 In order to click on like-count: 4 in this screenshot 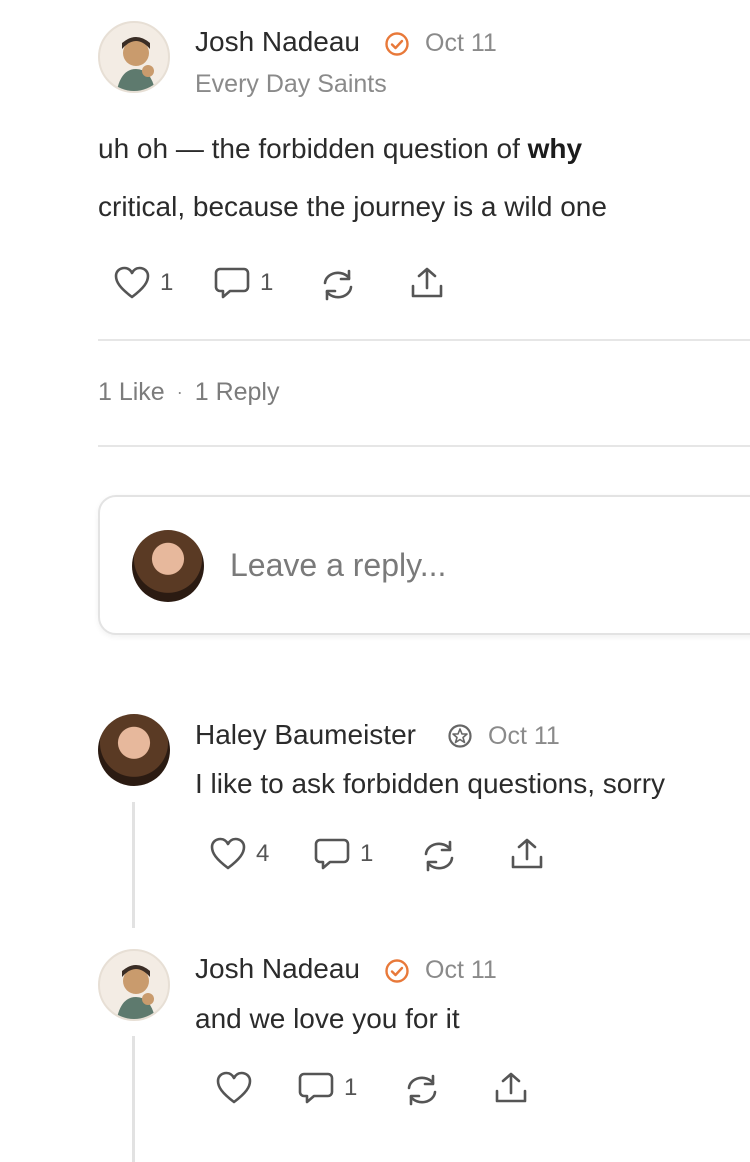, I will do `click(263, 853)`.